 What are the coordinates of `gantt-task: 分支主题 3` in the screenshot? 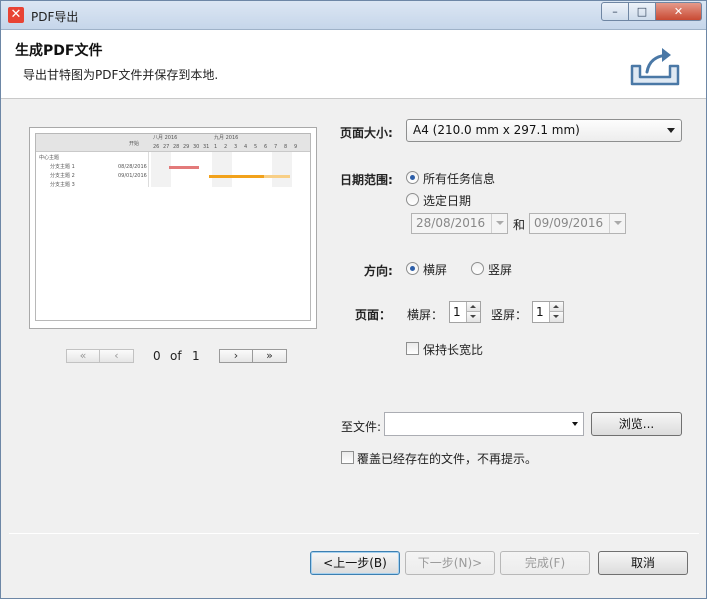 It's located at (62, 185).